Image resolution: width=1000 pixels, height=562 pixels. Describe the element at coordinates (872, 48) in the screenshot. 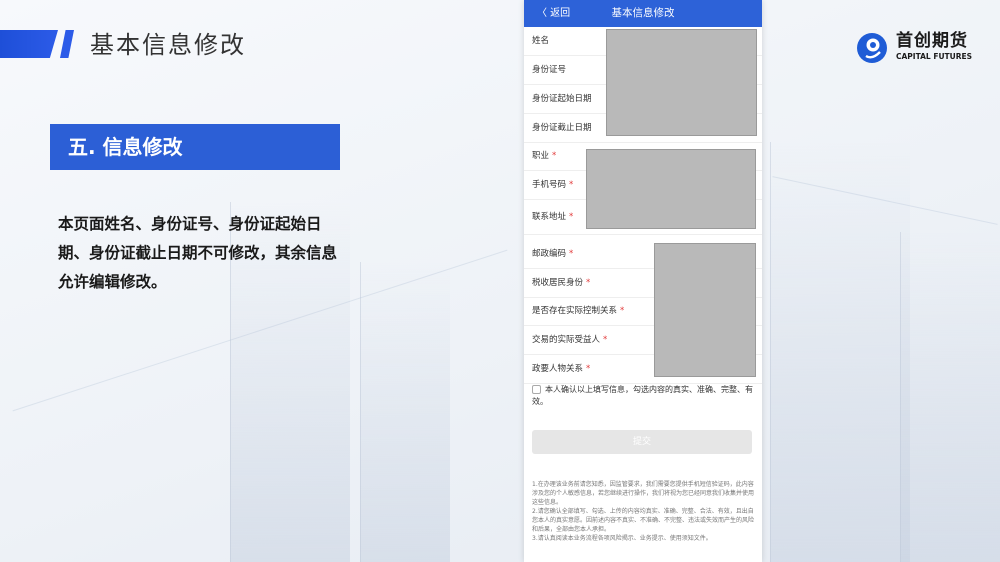

I see `logo-mark-icon` at that location.